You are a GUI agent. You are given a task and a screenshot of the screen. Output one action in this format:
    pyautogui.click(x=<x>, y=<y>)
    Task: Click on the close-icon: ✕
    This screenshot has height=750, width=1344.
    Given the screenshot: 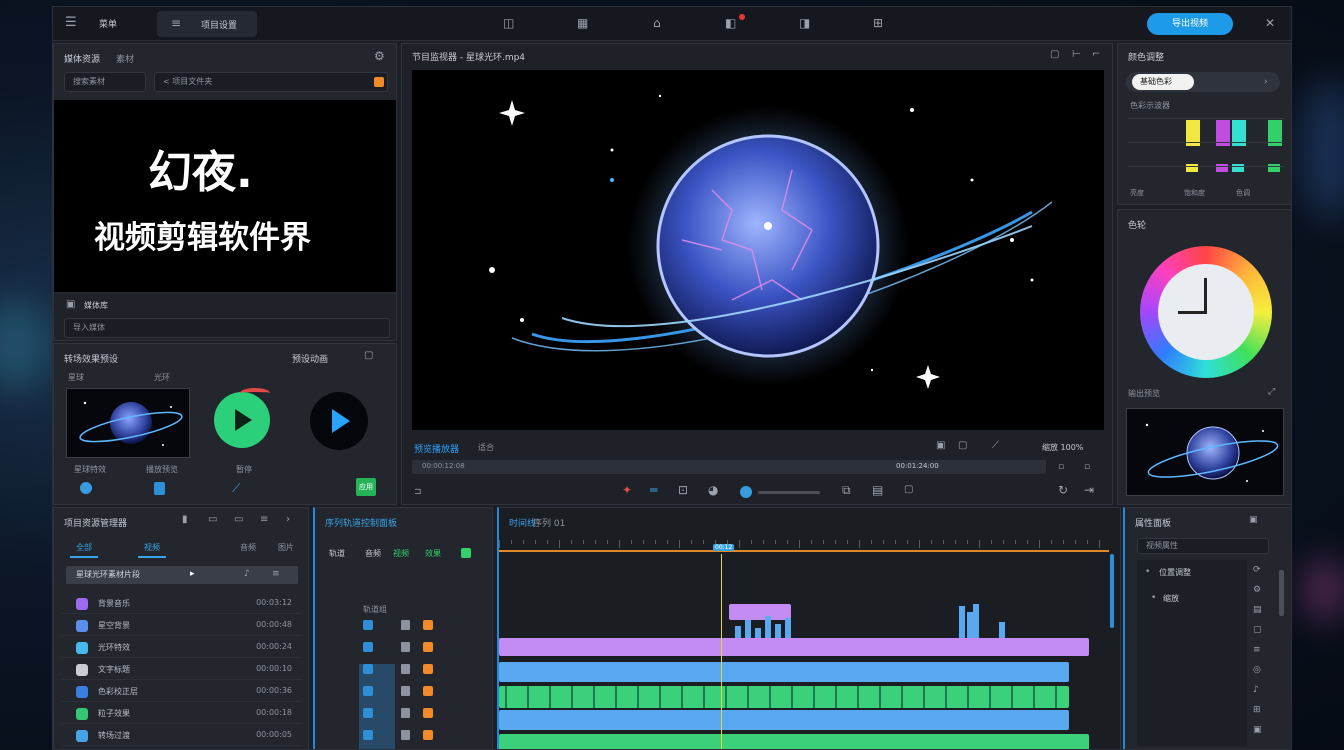 What is the action you would take?
    pyautogui.click(x=1270, y=23)
    